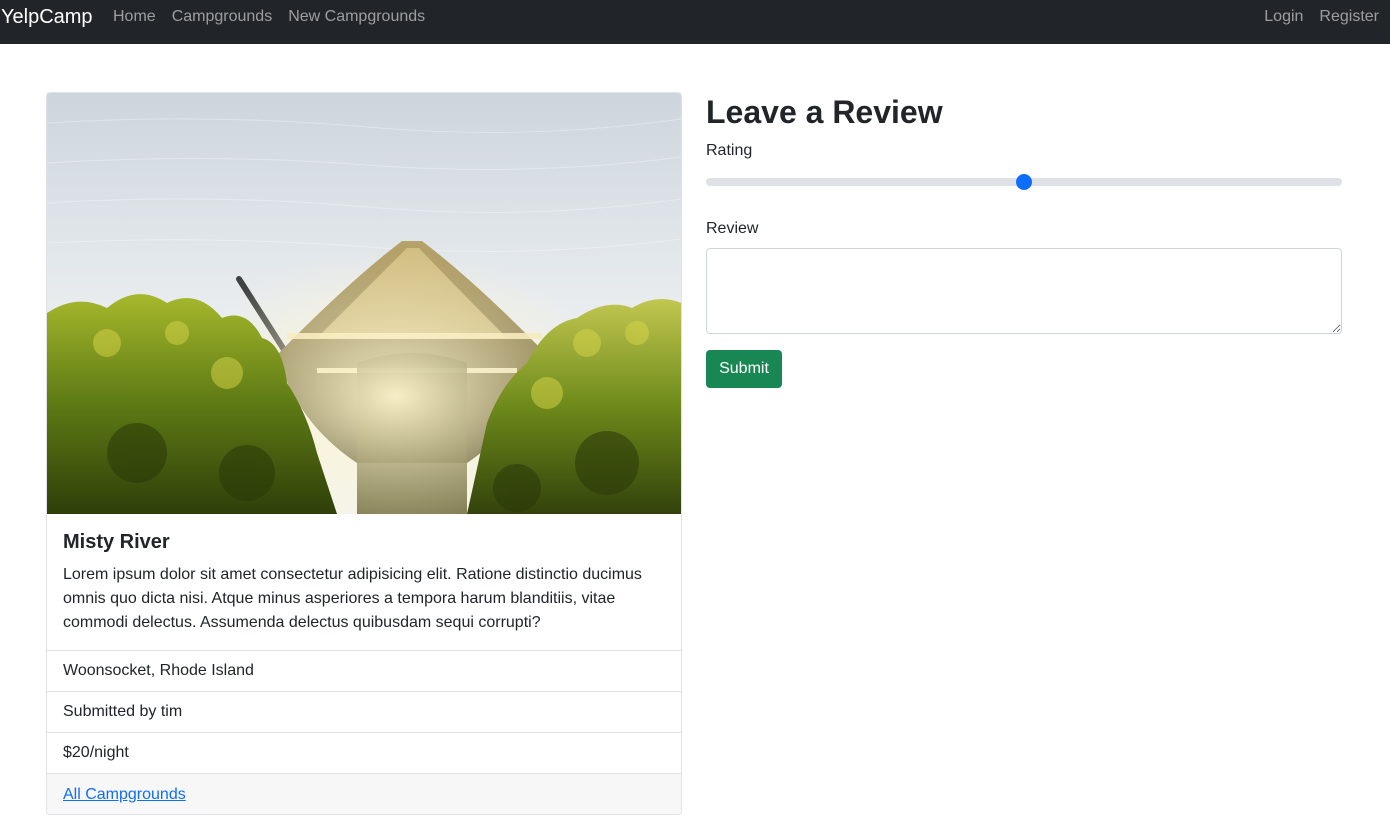 Image resolution: width=1390 pixels, height=819 pixels. I want to click on rating-slider, so click(1024, 182).